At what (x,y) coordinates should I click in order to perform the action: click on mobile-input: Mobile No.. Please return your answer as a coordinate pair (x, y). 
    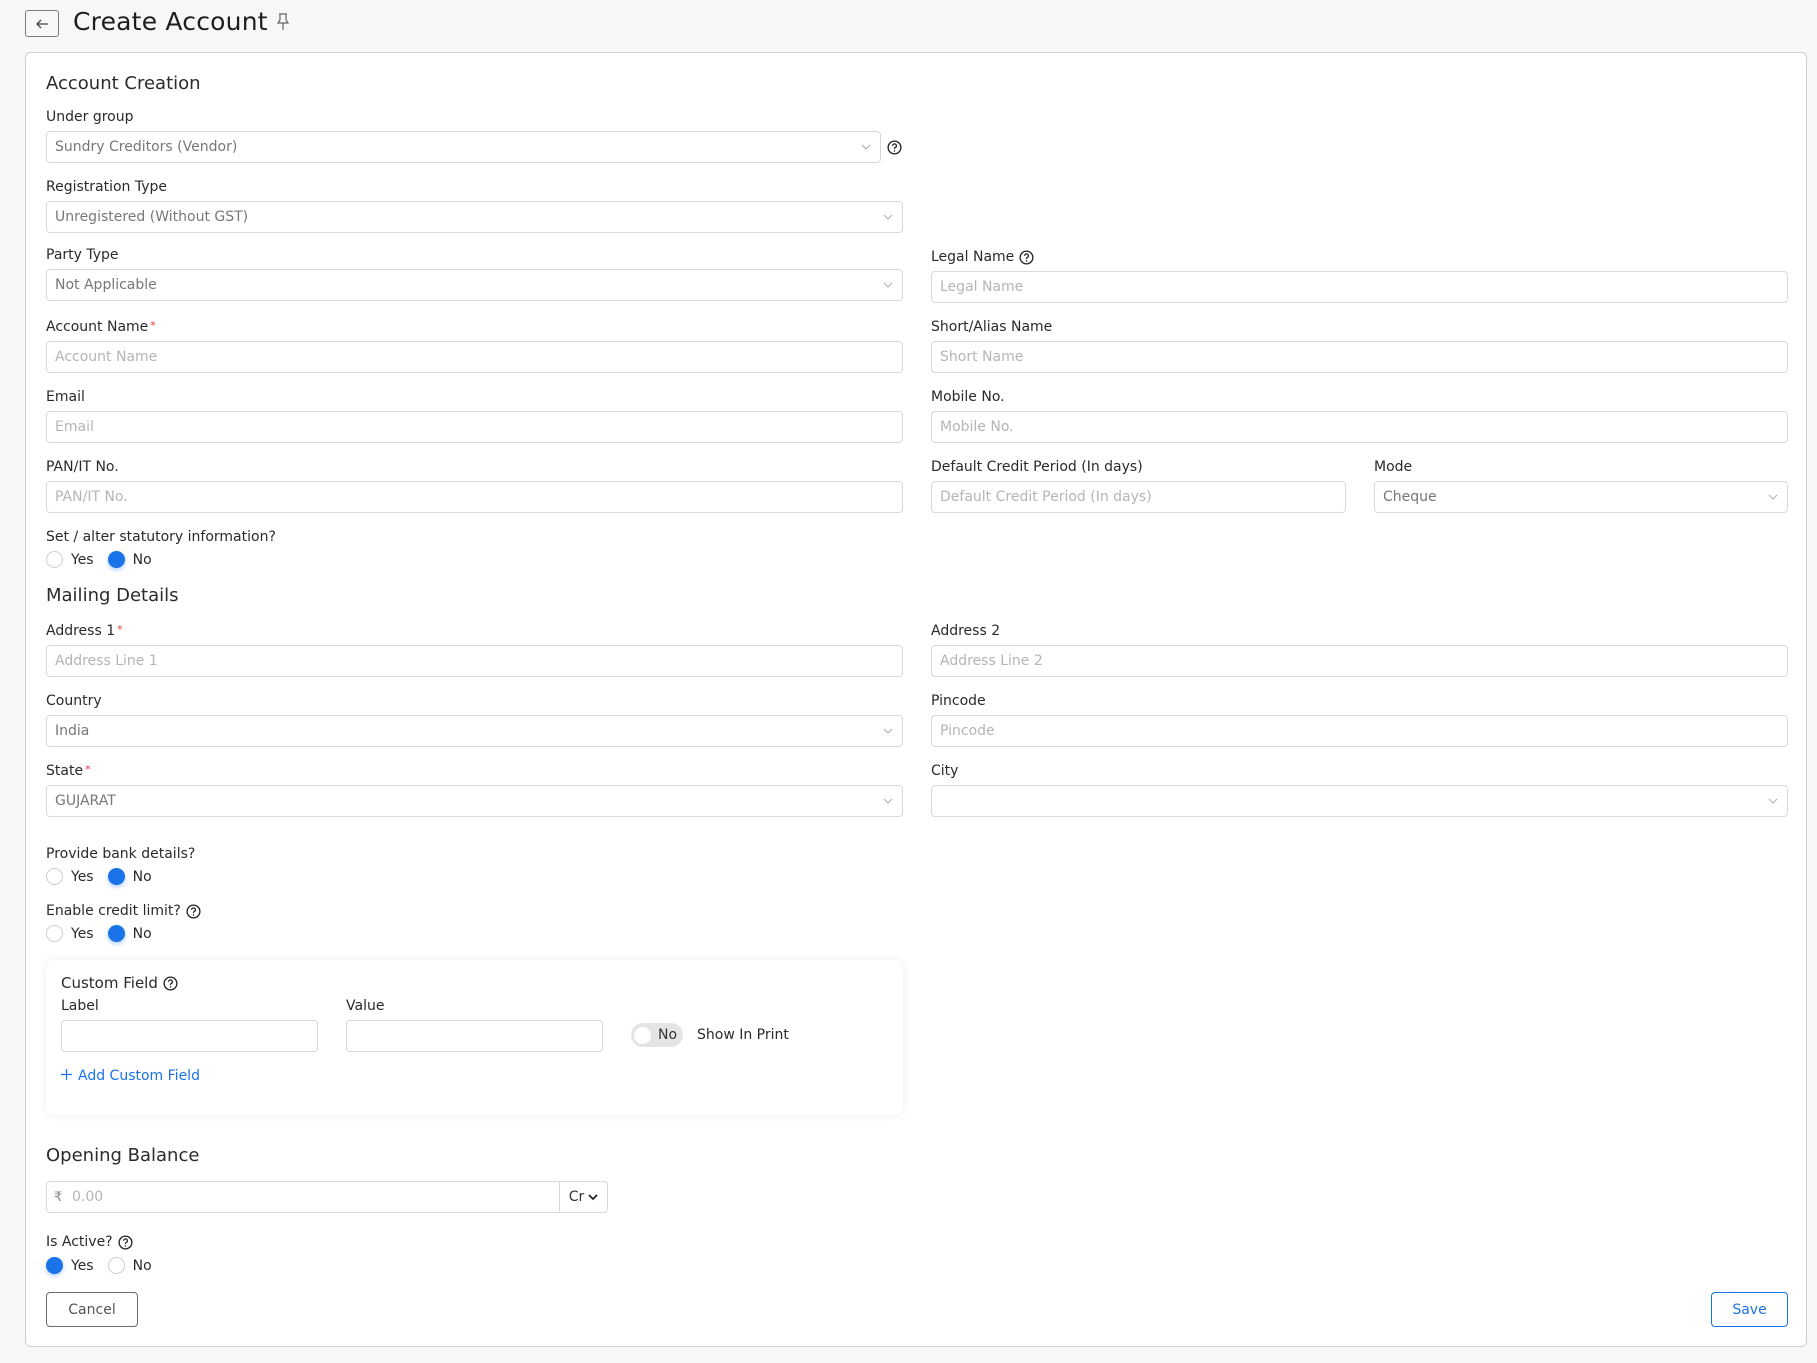
    Looking at the image, I should click on (1359, 427).